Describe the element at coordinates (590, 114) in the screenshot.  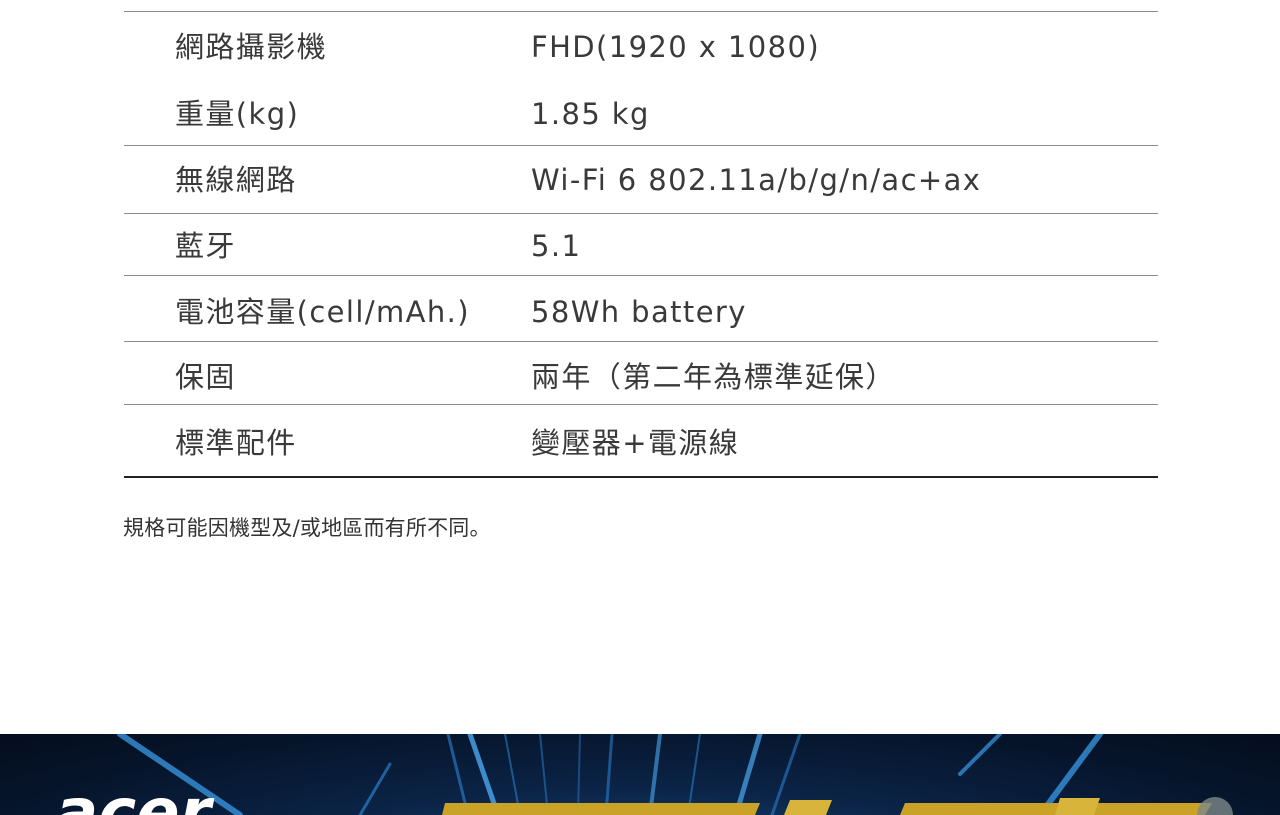
I see `spec-value: 1.85 kg` at that location.